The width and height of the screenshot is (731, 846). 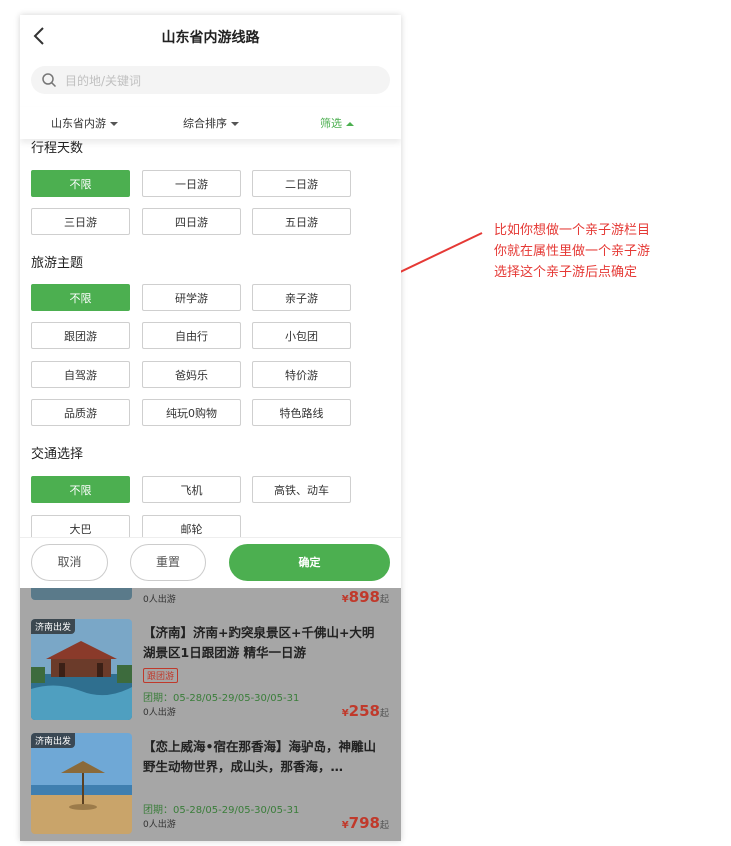 I want to click on option-days-4: 四日游, so click(x=191, y=221).